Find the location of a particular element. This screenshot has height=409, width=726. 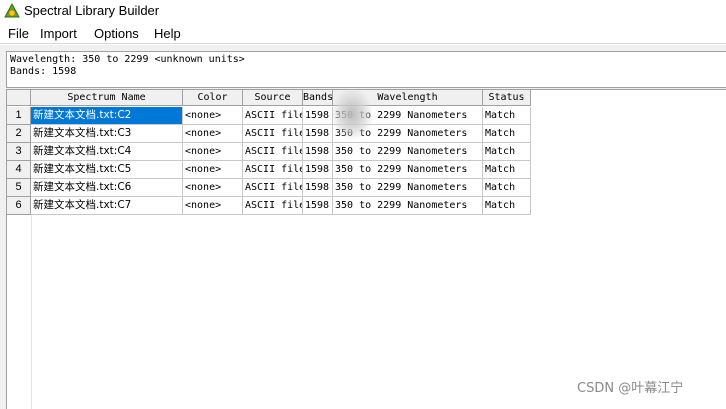

spectral-library-app-icon is located at coordinates (12, 10).